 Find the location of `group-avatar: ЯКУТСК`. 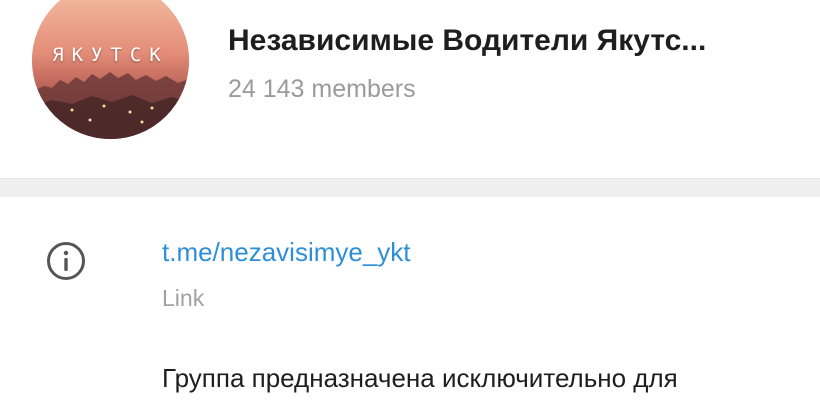

group-avatar: ЯКУТСК is located at coordinates (110, 69).